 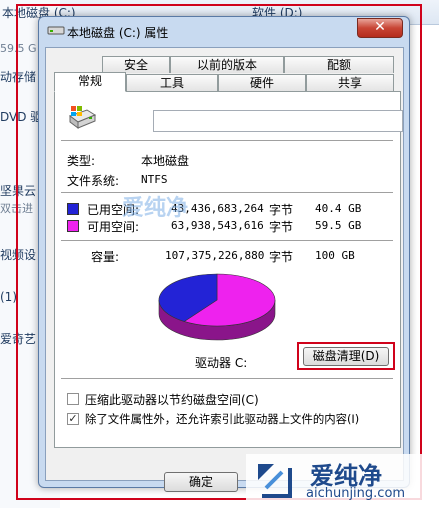 What do you see at coordinates (73, 209) in the screenshot?
I see `used-space-swatch` at bounding box center [73, 209].